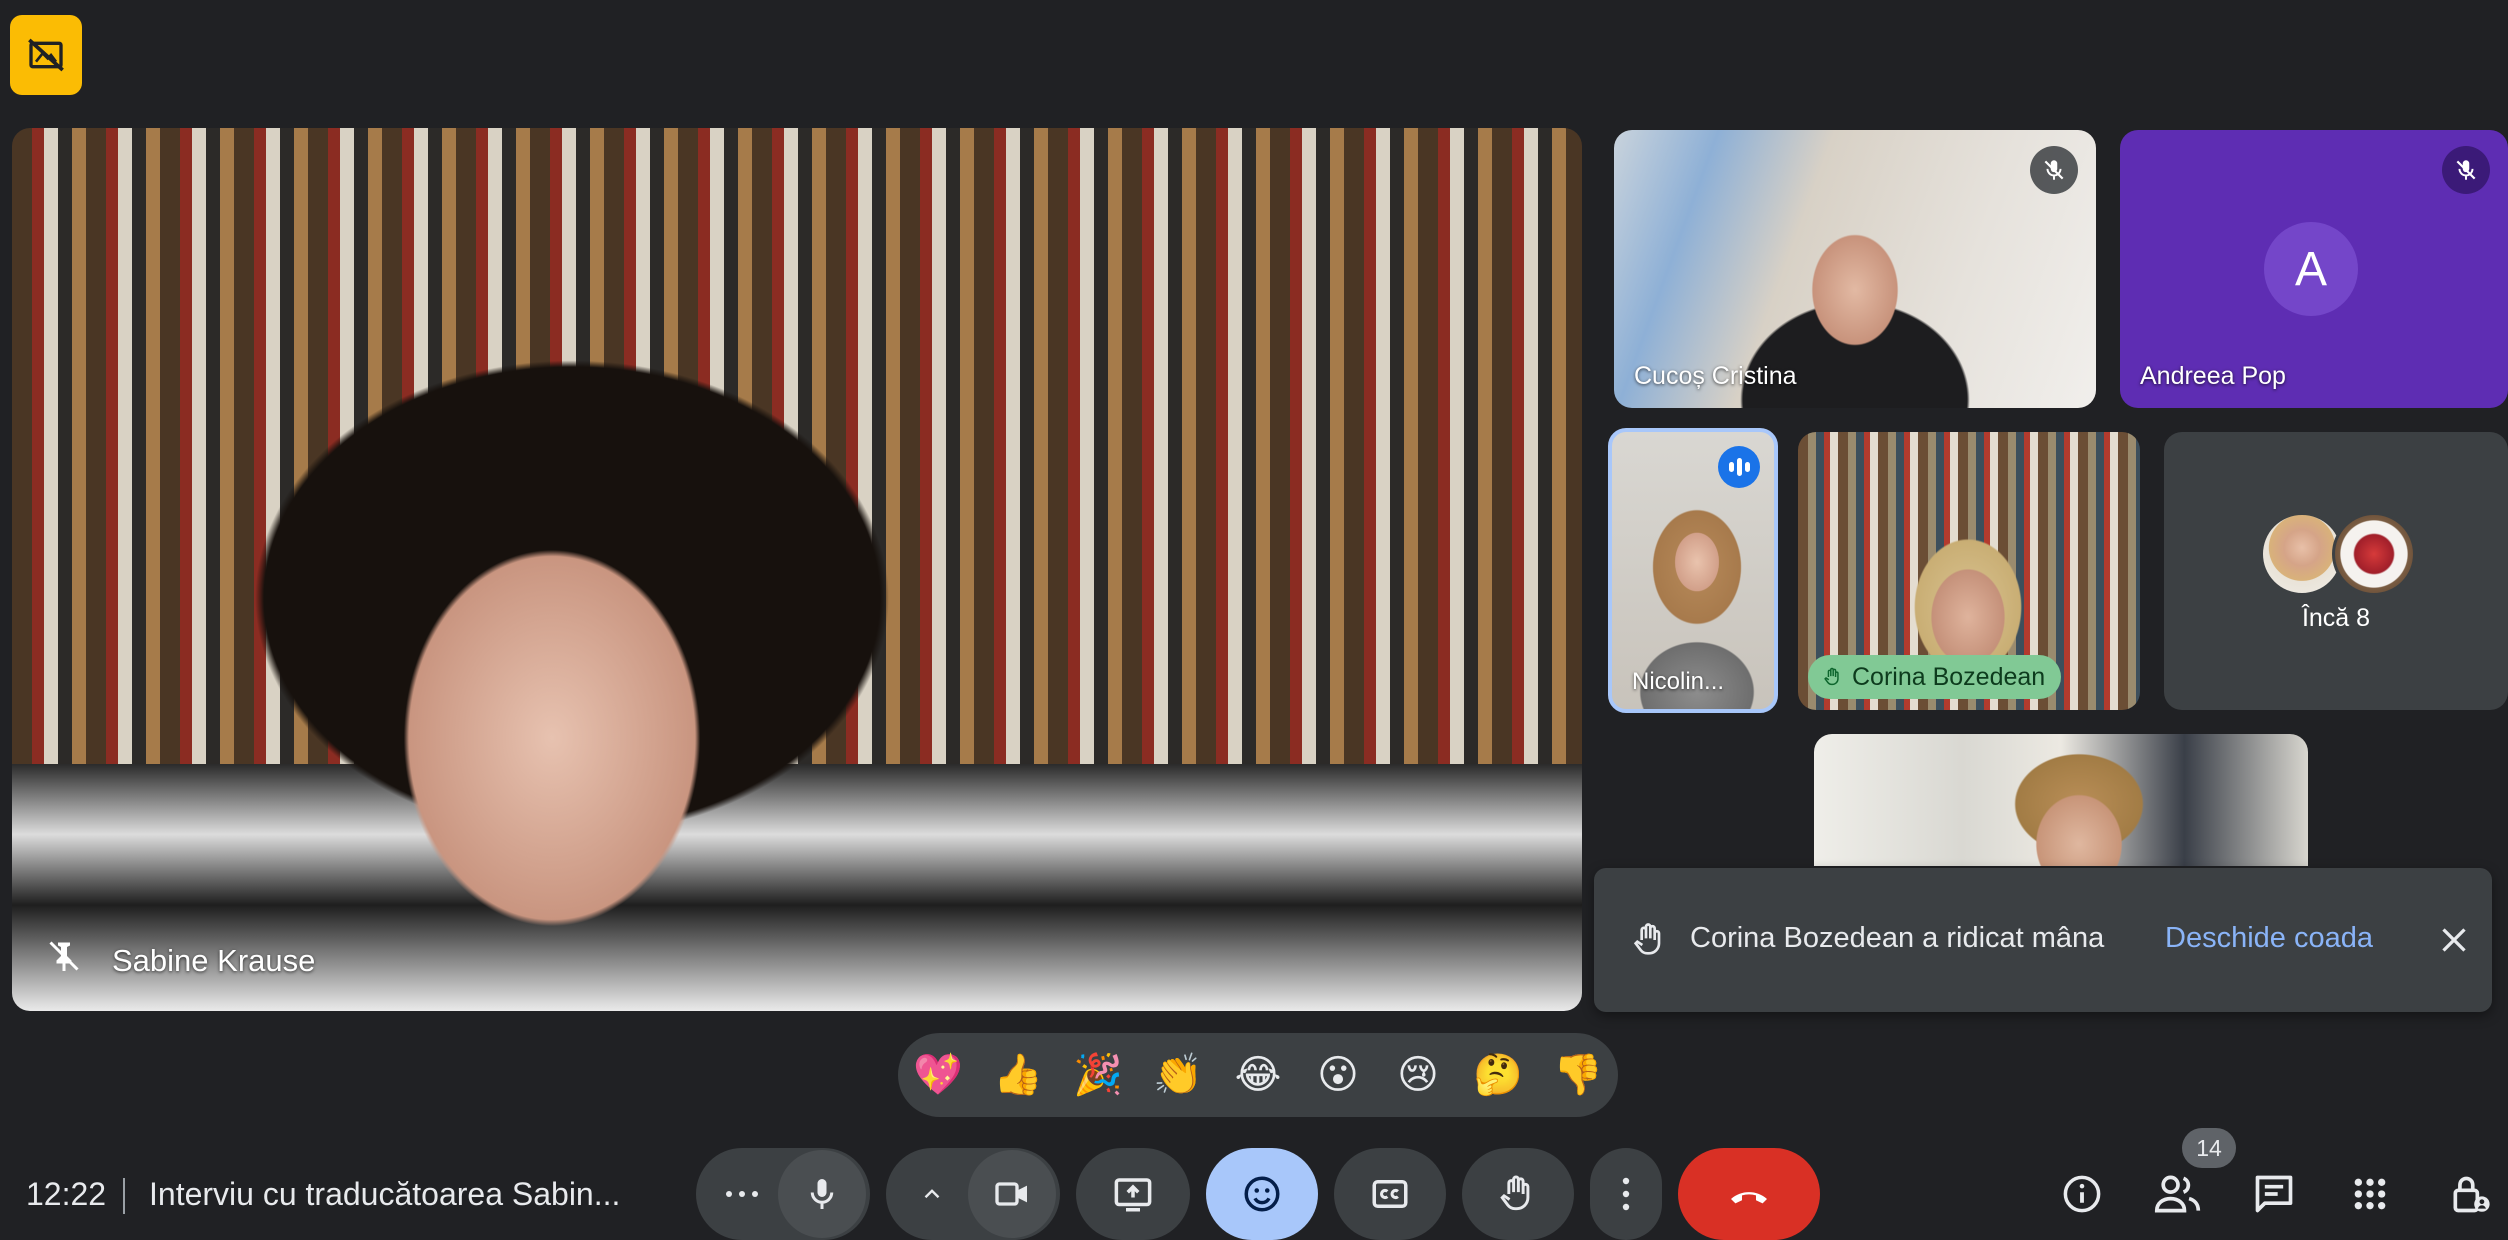 This screenshot has width=2508, height=1240. I want to click on background-effects-badge, so click(46, 55).